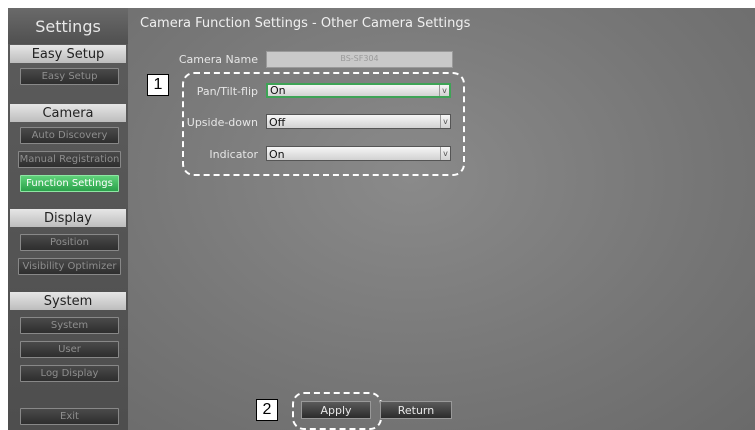  Describe the element at coordinates (358, 121) in the screenshot. I see `upside-down-select: Off v` at that location.